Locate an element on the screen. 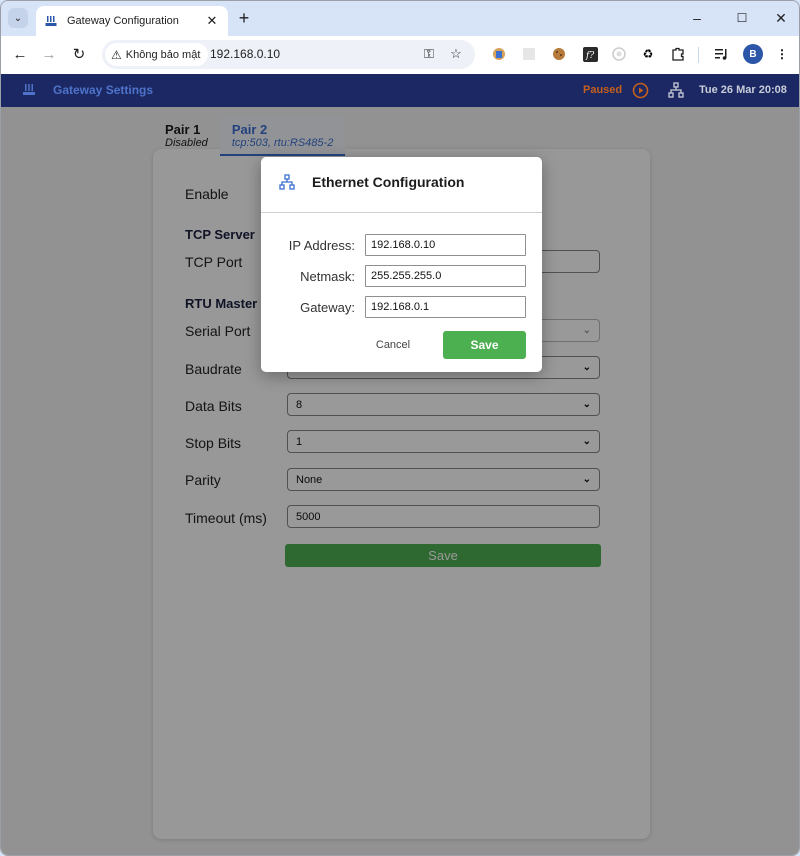 This screenshot has height=856, width=800. cancel-button: Cancel is located at coordinates (393, 345).